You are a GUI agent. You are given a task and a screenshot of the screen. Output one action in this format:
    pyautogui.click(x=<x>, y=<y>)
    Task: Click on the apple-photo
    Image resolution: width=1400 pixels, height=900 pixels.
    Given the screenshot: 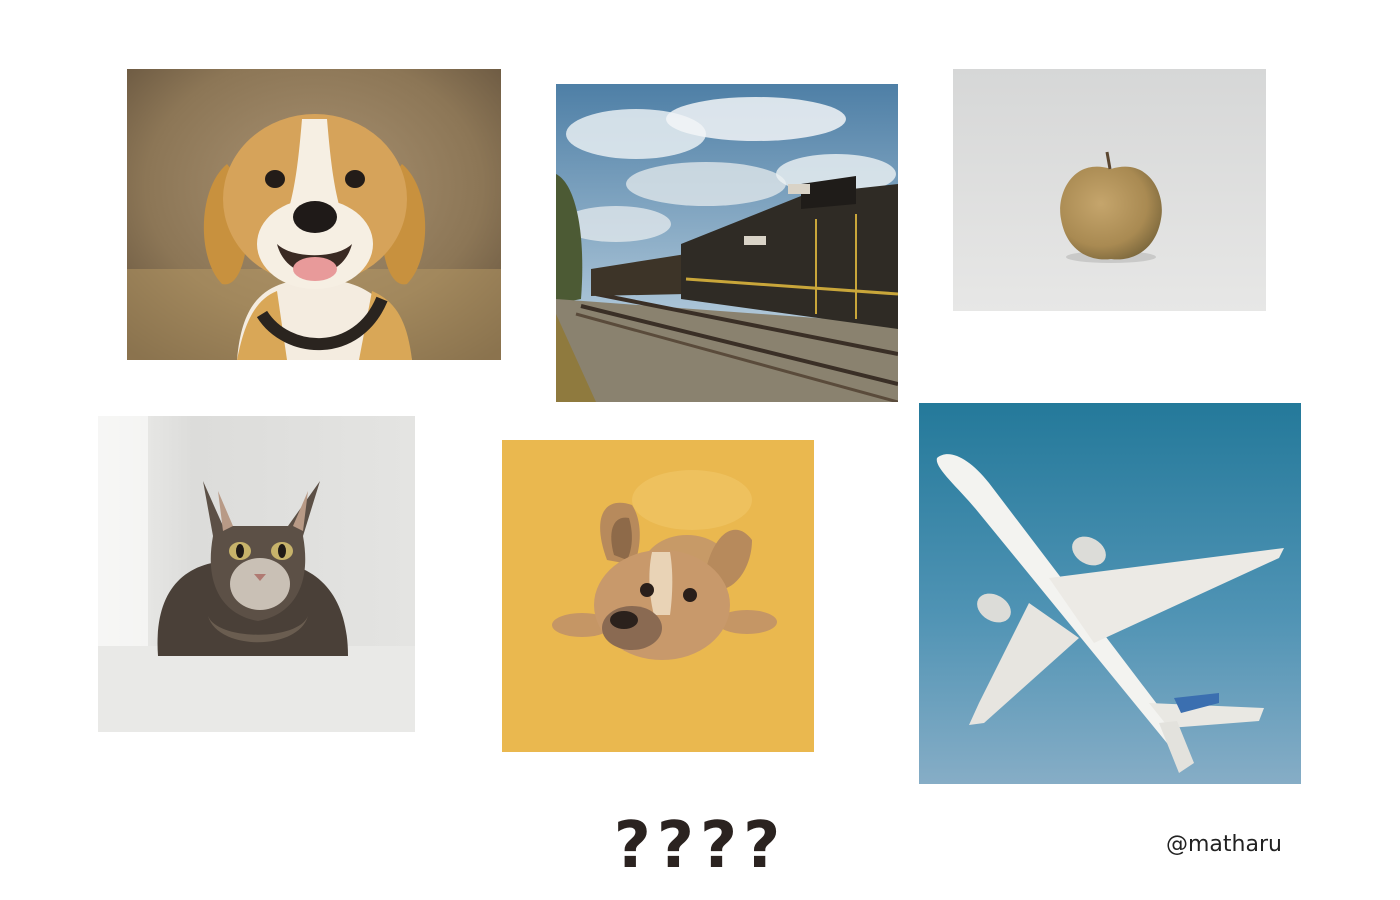 What is the action you would take?
    pyautogui.click(x=1109, y=190)
    